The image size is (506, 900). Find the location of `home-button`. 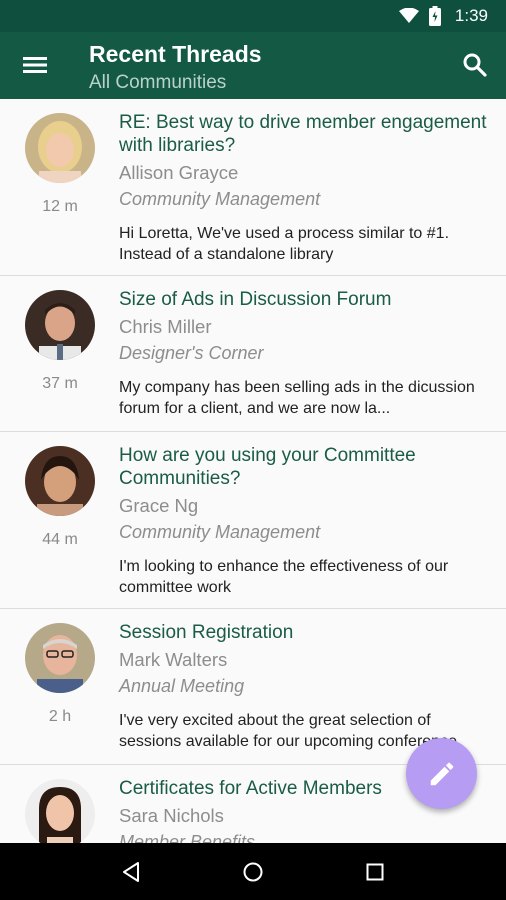

home-button is located at coordinates (253, 872).